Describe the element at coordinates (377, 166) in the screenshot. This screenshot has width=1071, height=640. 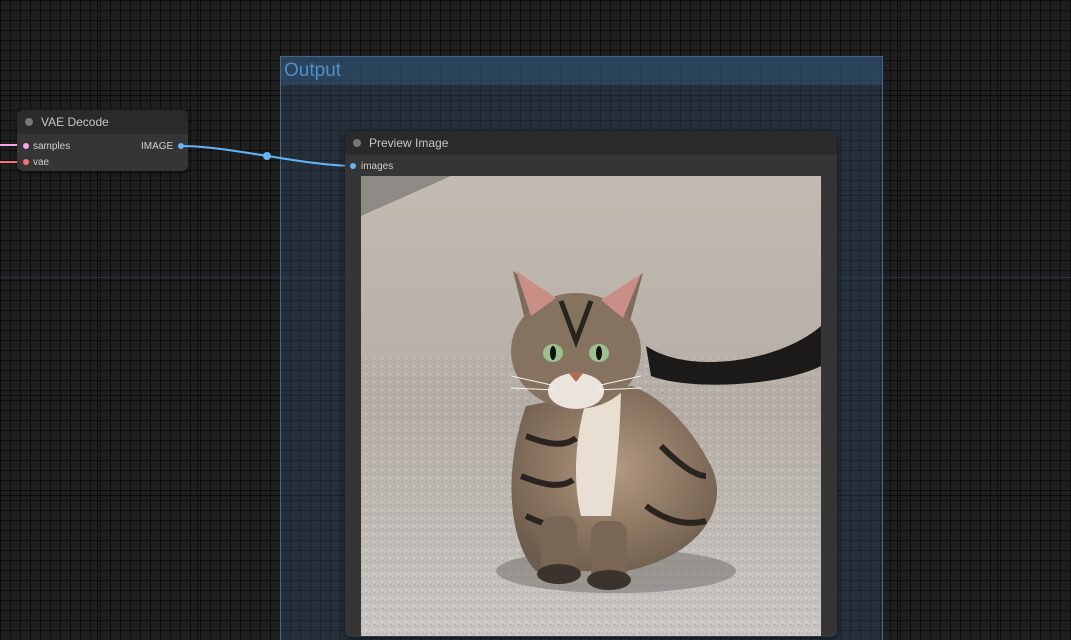
I see `images-input-label: images` at that location.